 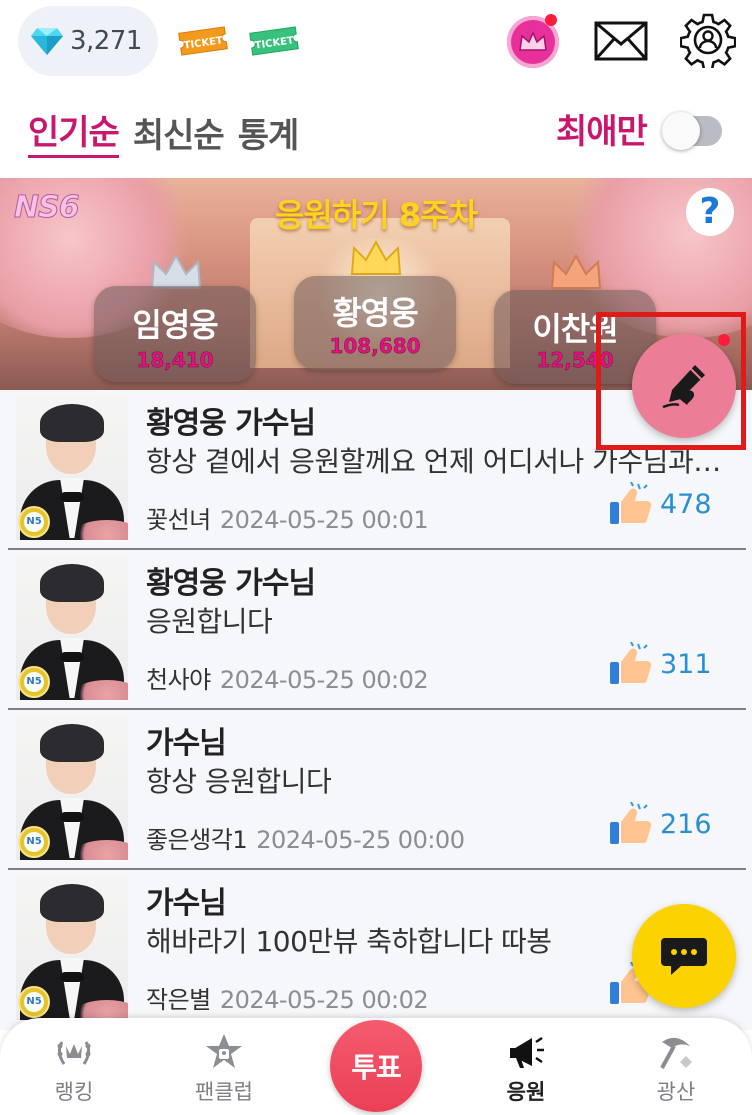 I want to click on post-meta: 꽃선녀 2024-05-25 00:01, so click(x=287, y=517).